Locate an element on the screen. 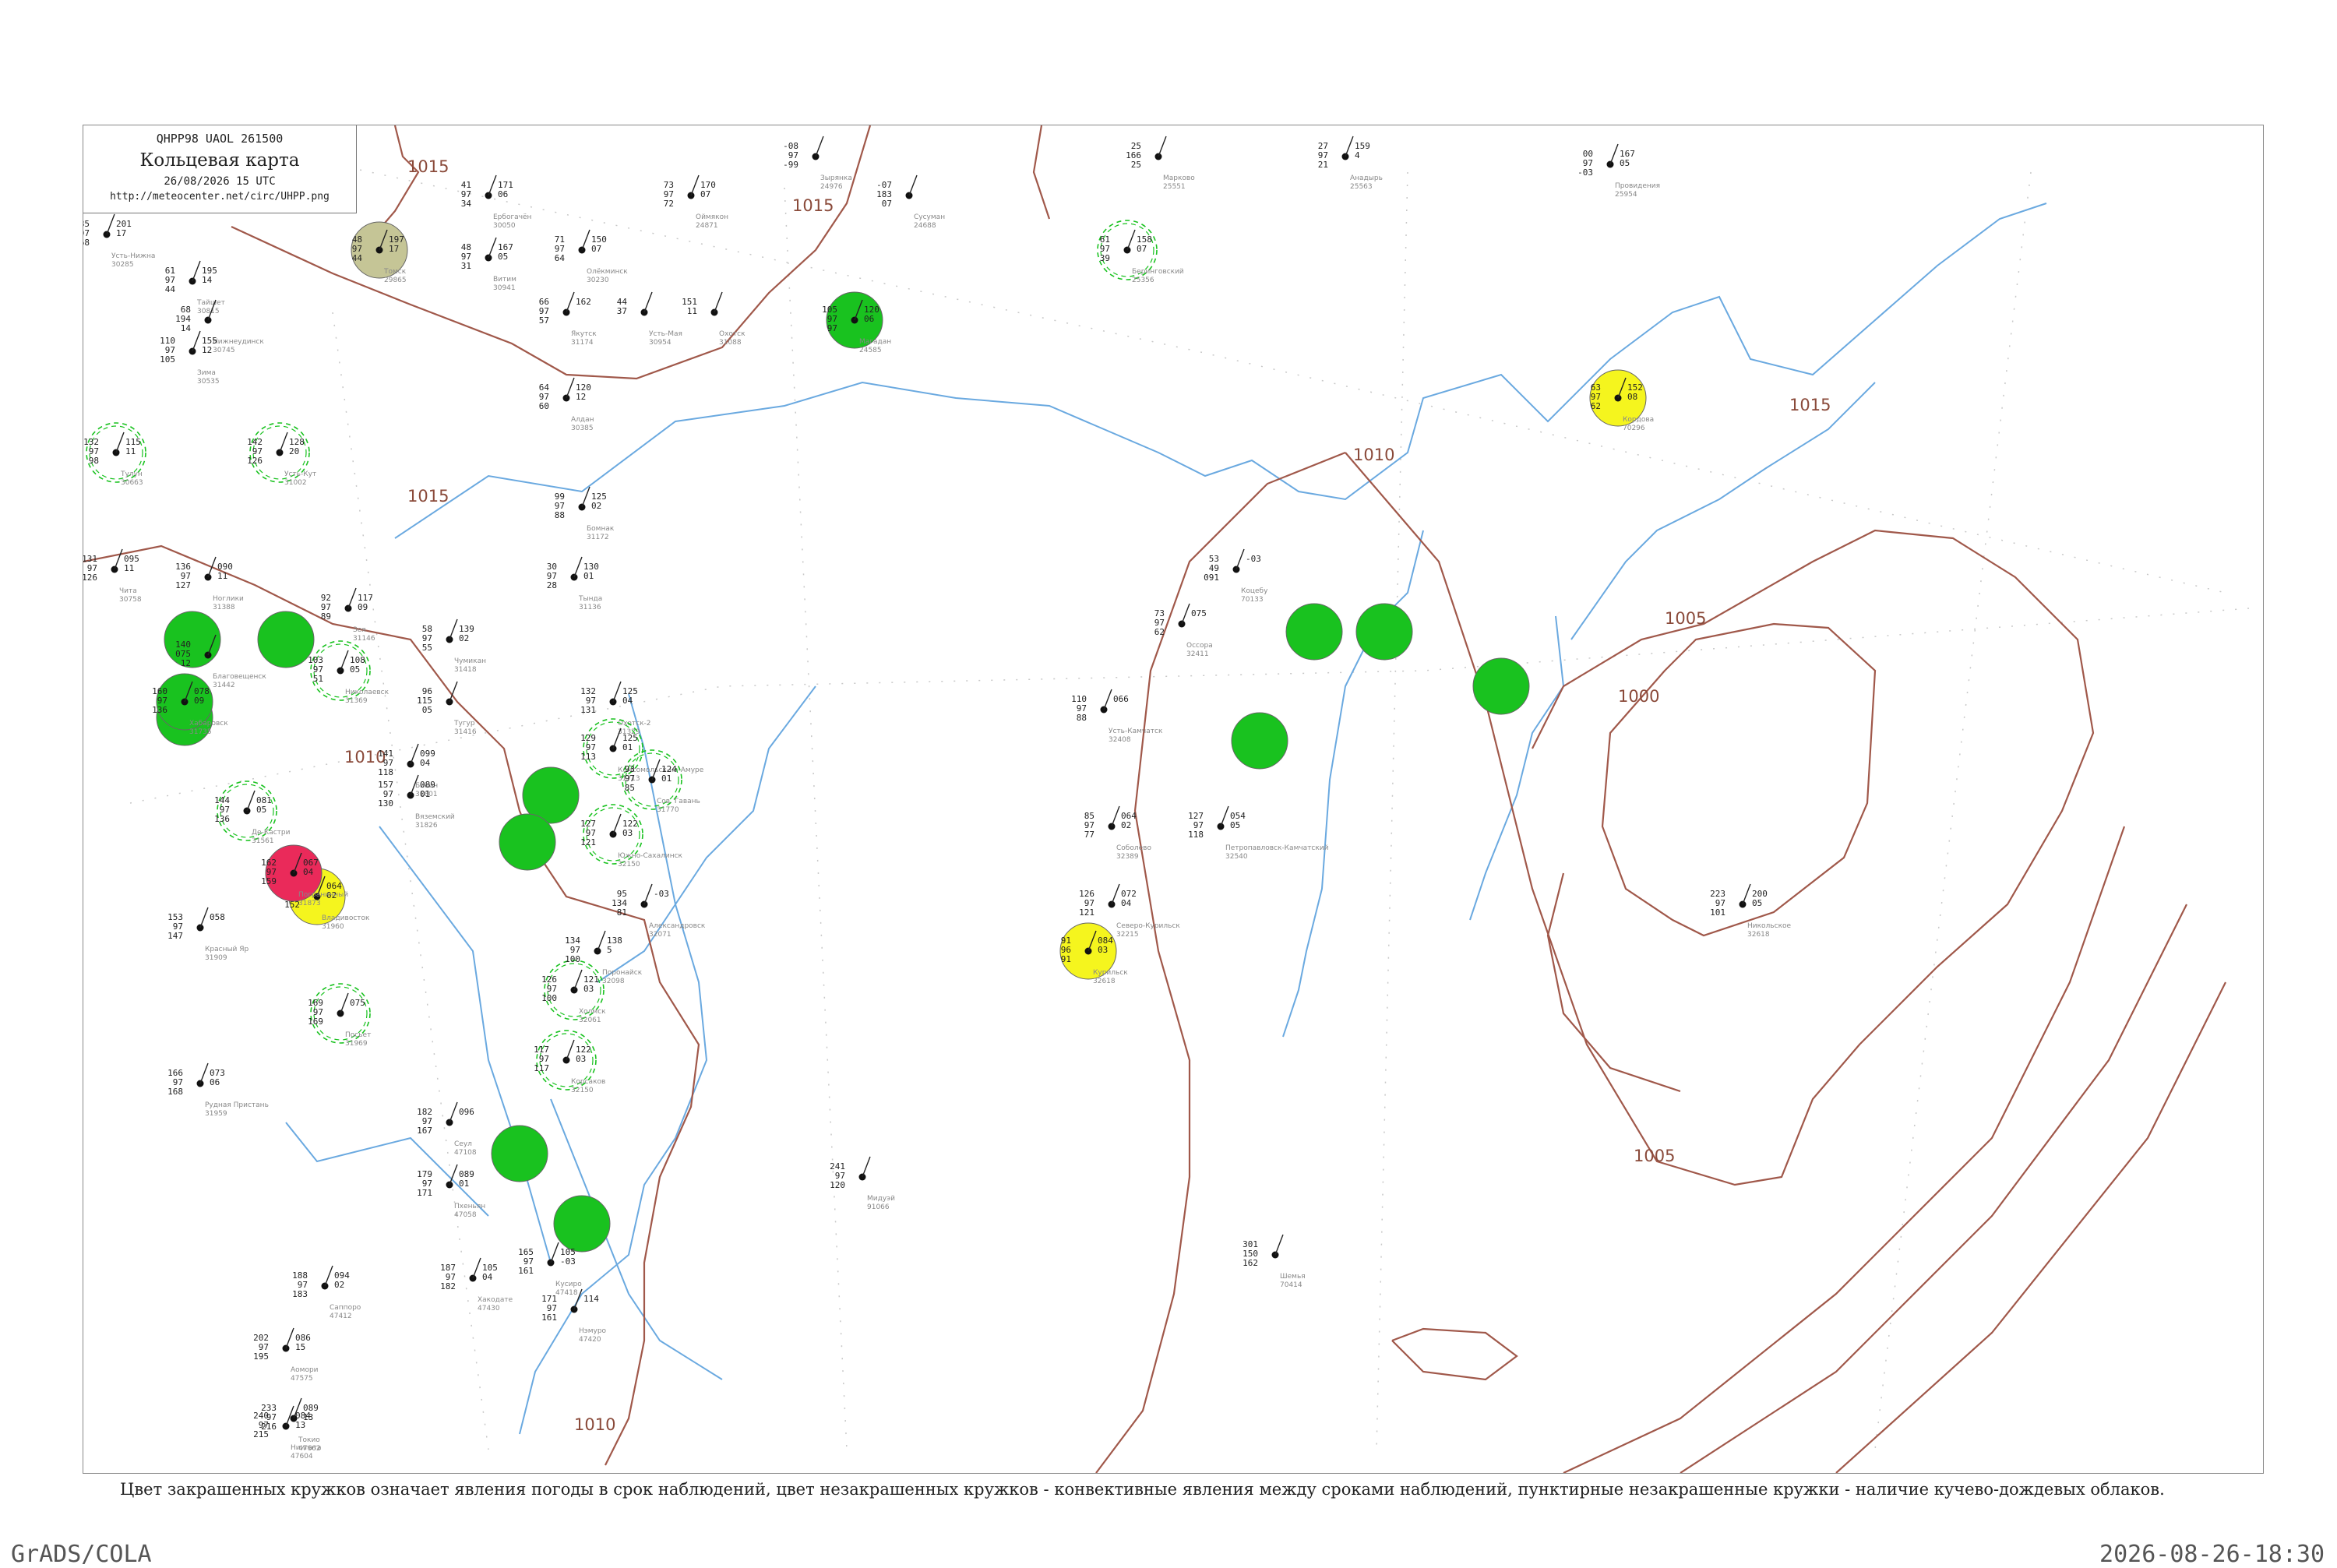 This screenshot has width=2337, height=1568. station-value: 72 is located at coordinates (669, 204).